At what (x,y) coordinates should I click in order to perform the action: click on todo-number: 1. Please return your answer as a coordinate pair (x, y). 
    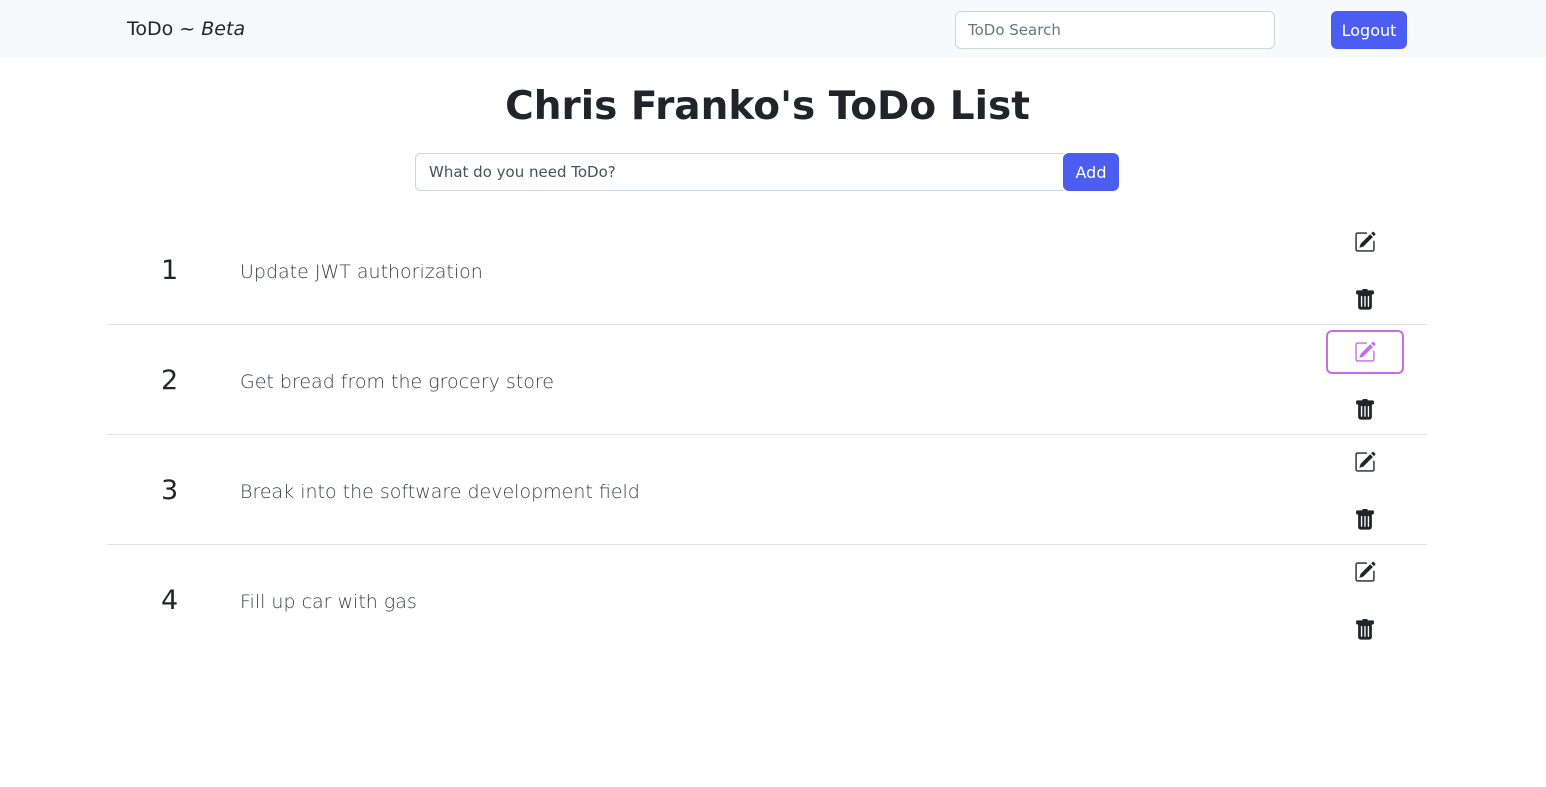
    Looking at the image, I should click on (170, 270).